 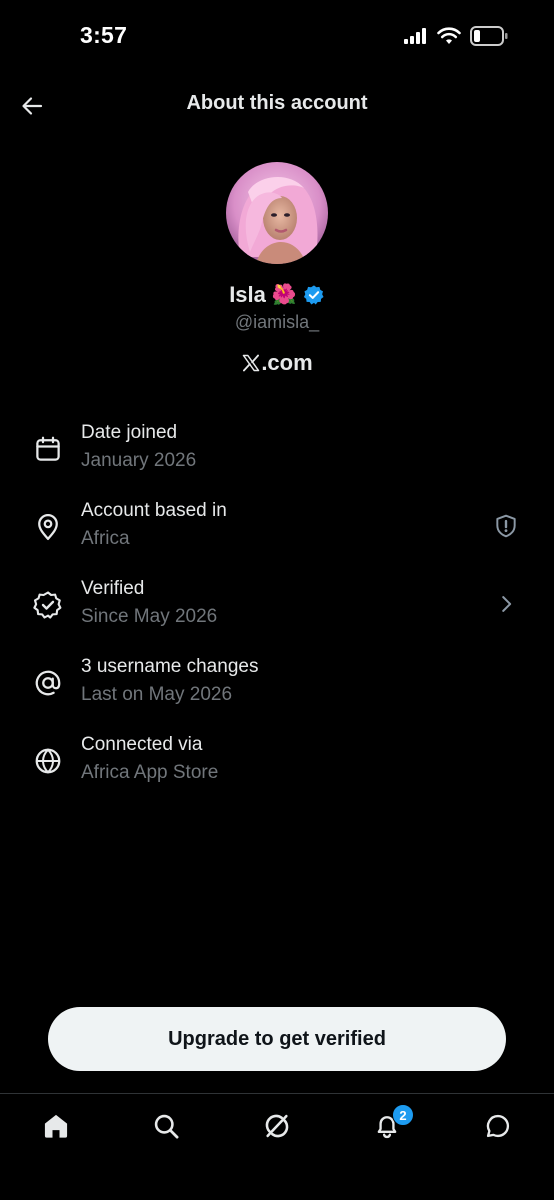 What do you see at coordinates (277, 687) in the screenshot?
I see `detail-username-changes: 3 username changes Last on May 2026` at bounding box center [277, 687].